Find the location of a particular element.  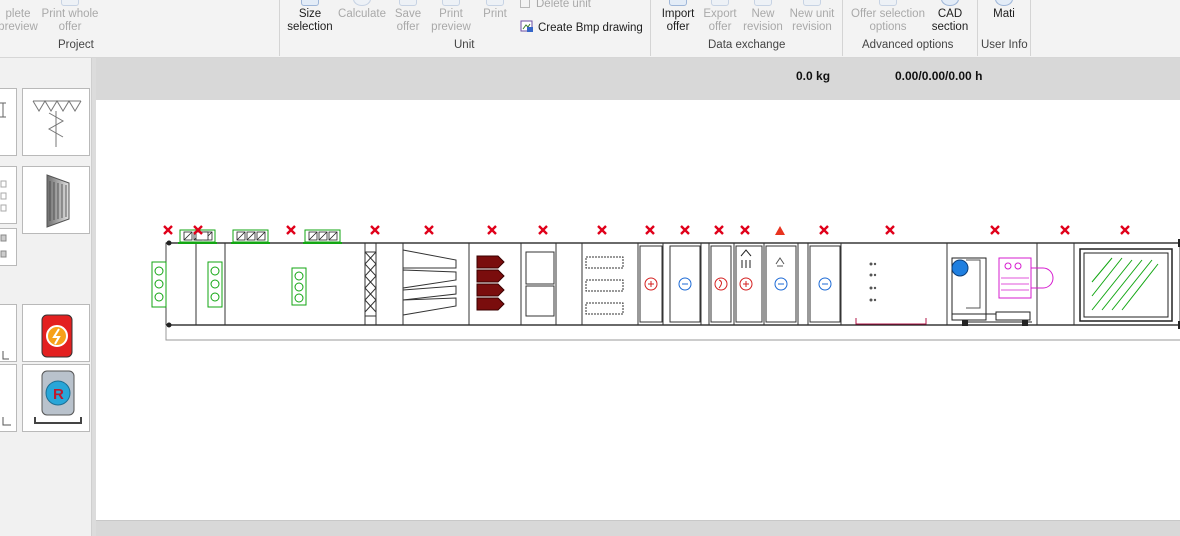

calculate-label: Calculate is located at coordinates (362, 14).